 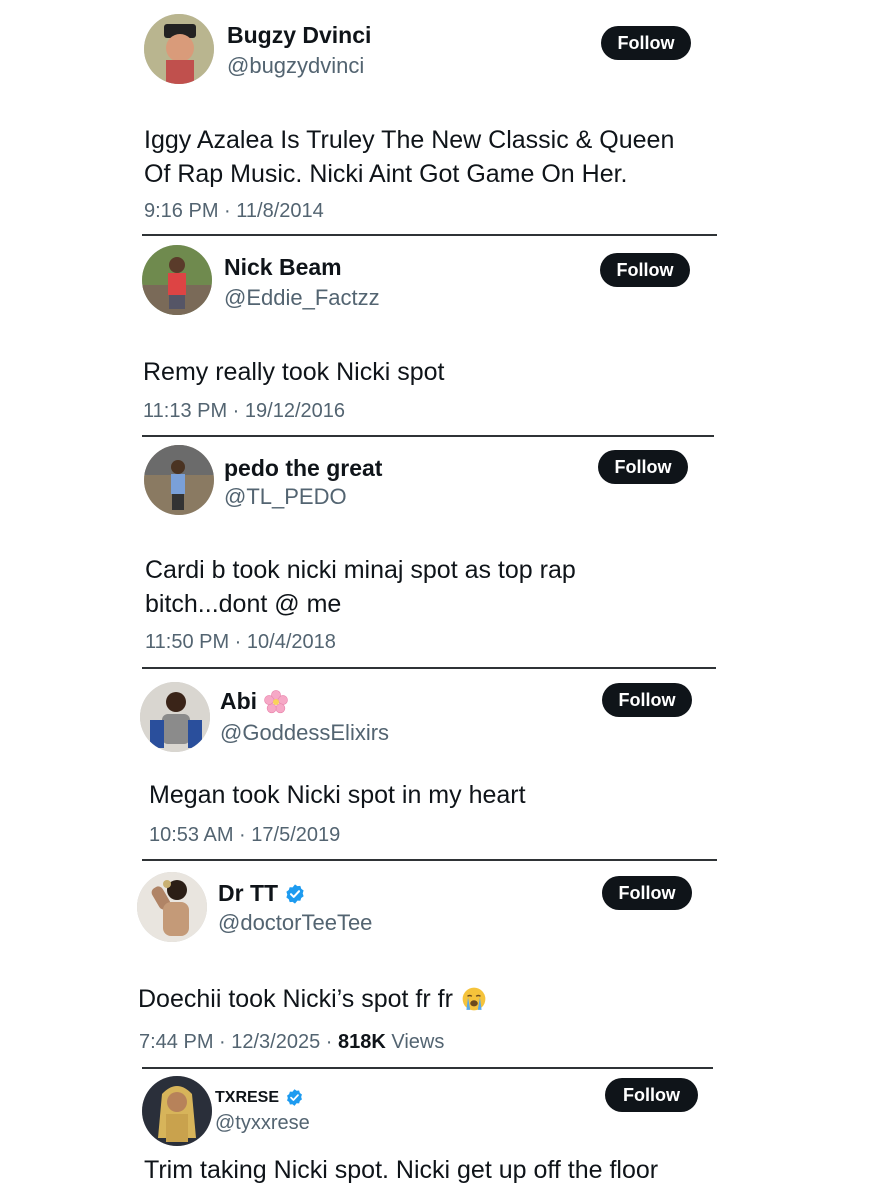 I want to click on display-name: Nick Beam, so click(x=283, y=267).